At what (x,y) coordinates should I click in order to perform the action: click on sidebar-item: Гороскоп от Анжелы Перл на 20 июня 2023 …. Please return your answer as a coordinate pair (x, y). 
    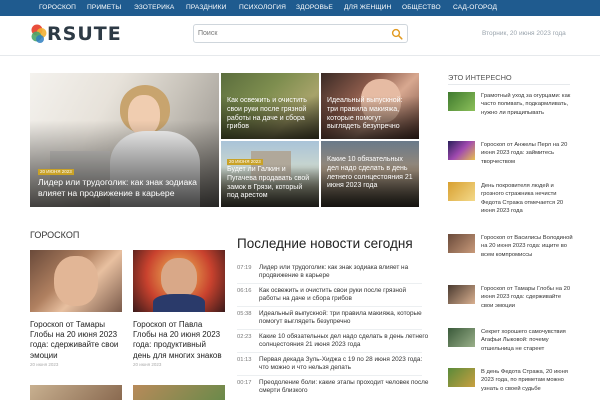
    Looking at the image, I should click on (510, 156).